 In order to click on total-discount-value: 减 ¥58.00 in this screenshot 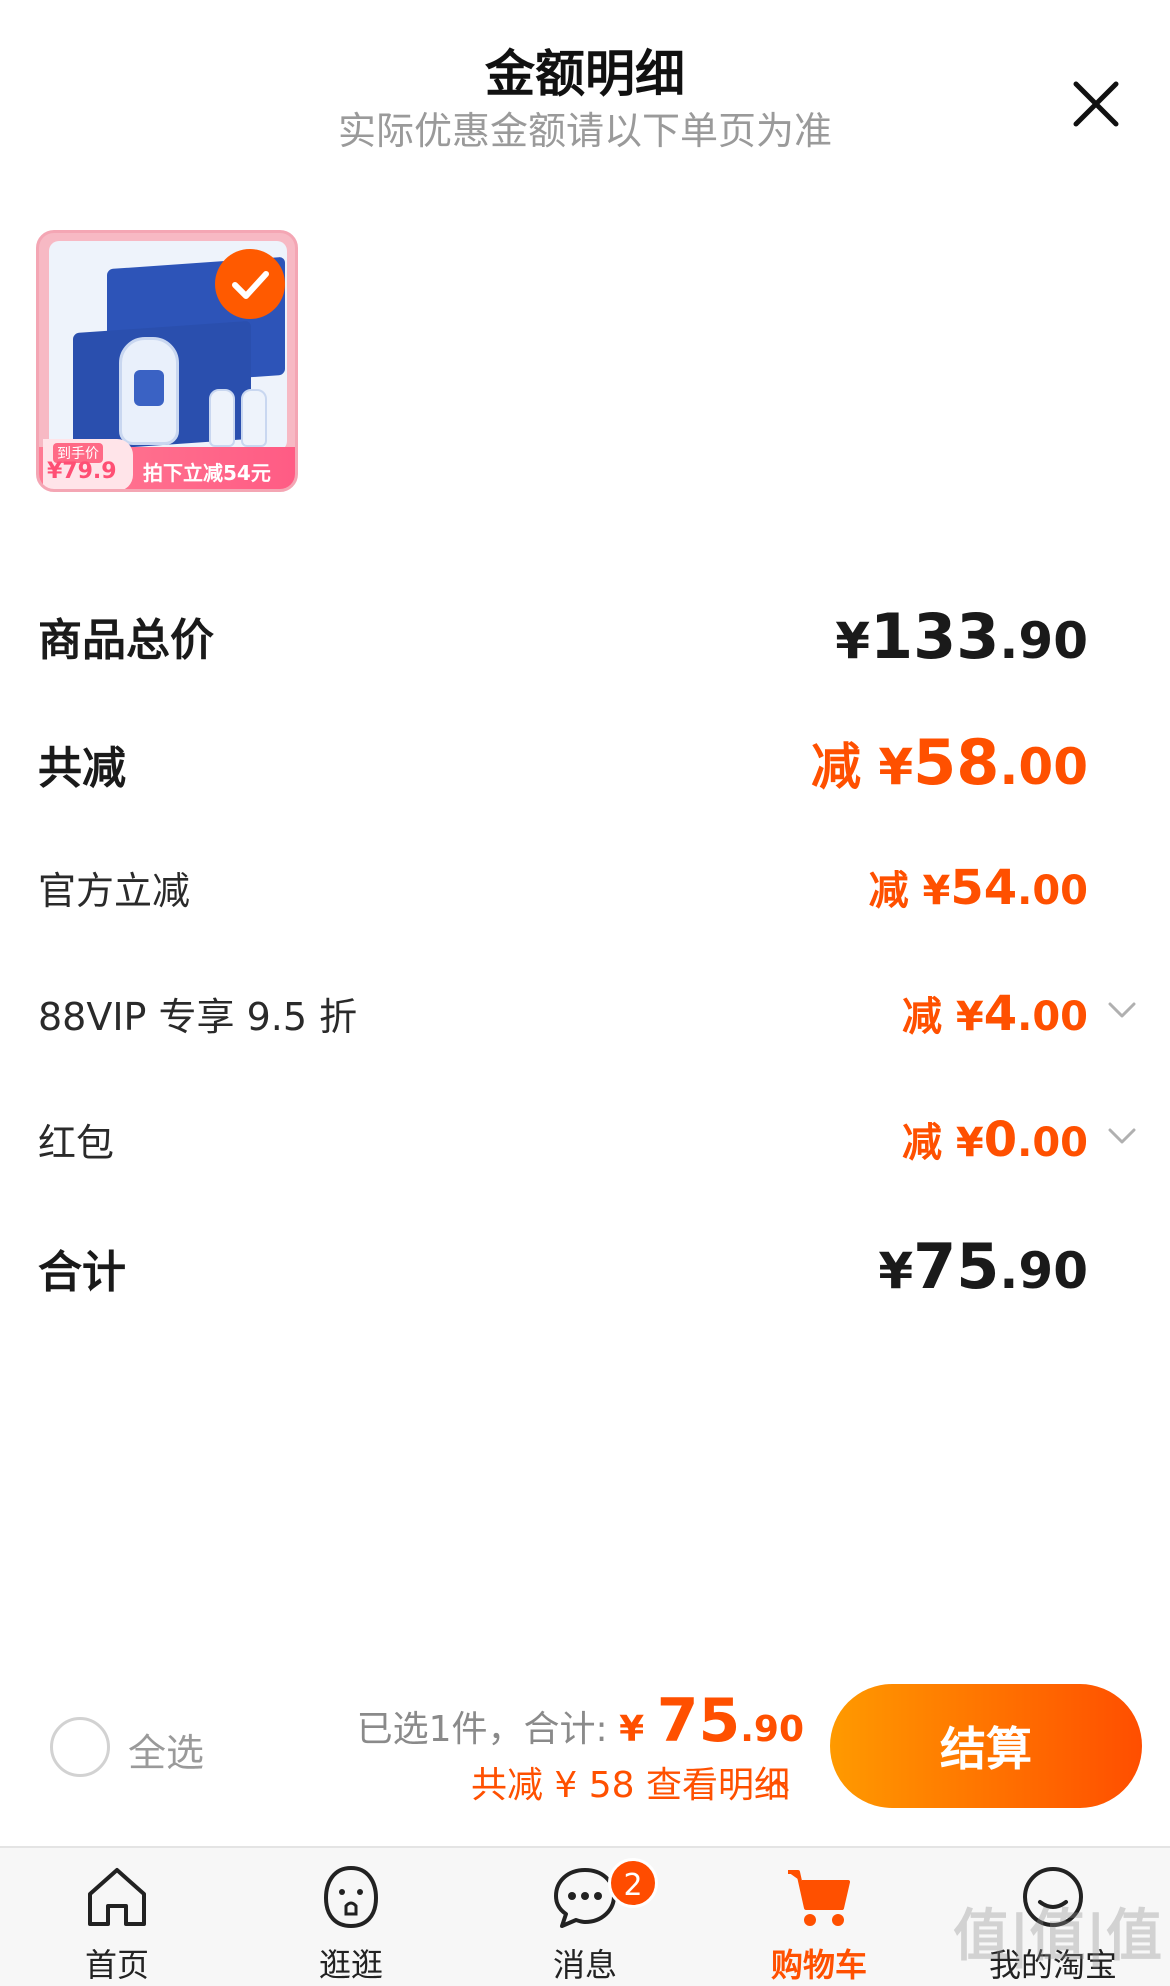, I will do `click(949, 762)`.